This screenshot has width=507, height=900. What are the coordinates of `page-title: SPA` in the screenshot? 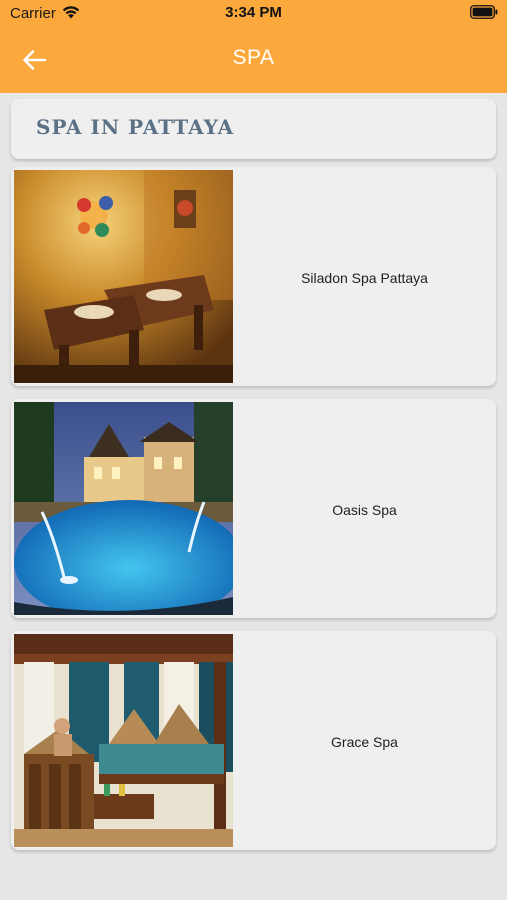 It's located at (253, 57).